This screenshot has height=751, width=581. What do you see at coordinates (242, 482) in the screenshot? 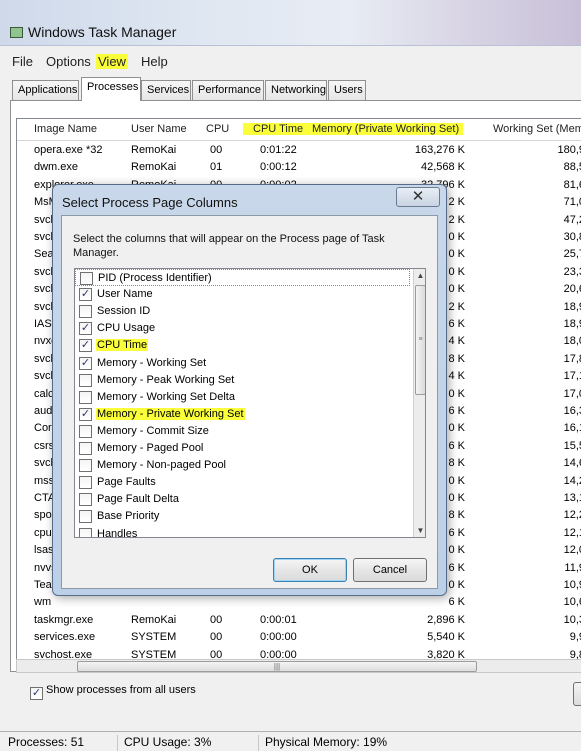
I see `column-option: Page Faults` at bounding box center [242, 482].